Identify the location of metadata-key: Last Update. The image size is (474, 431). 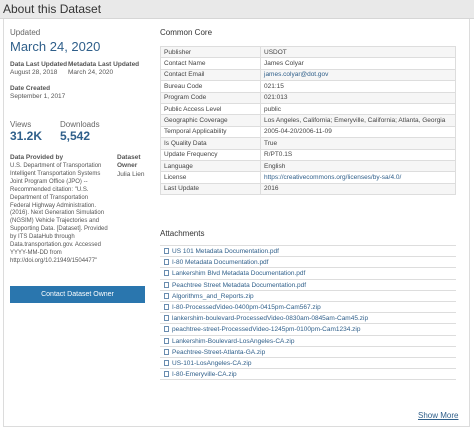
(210, 189).